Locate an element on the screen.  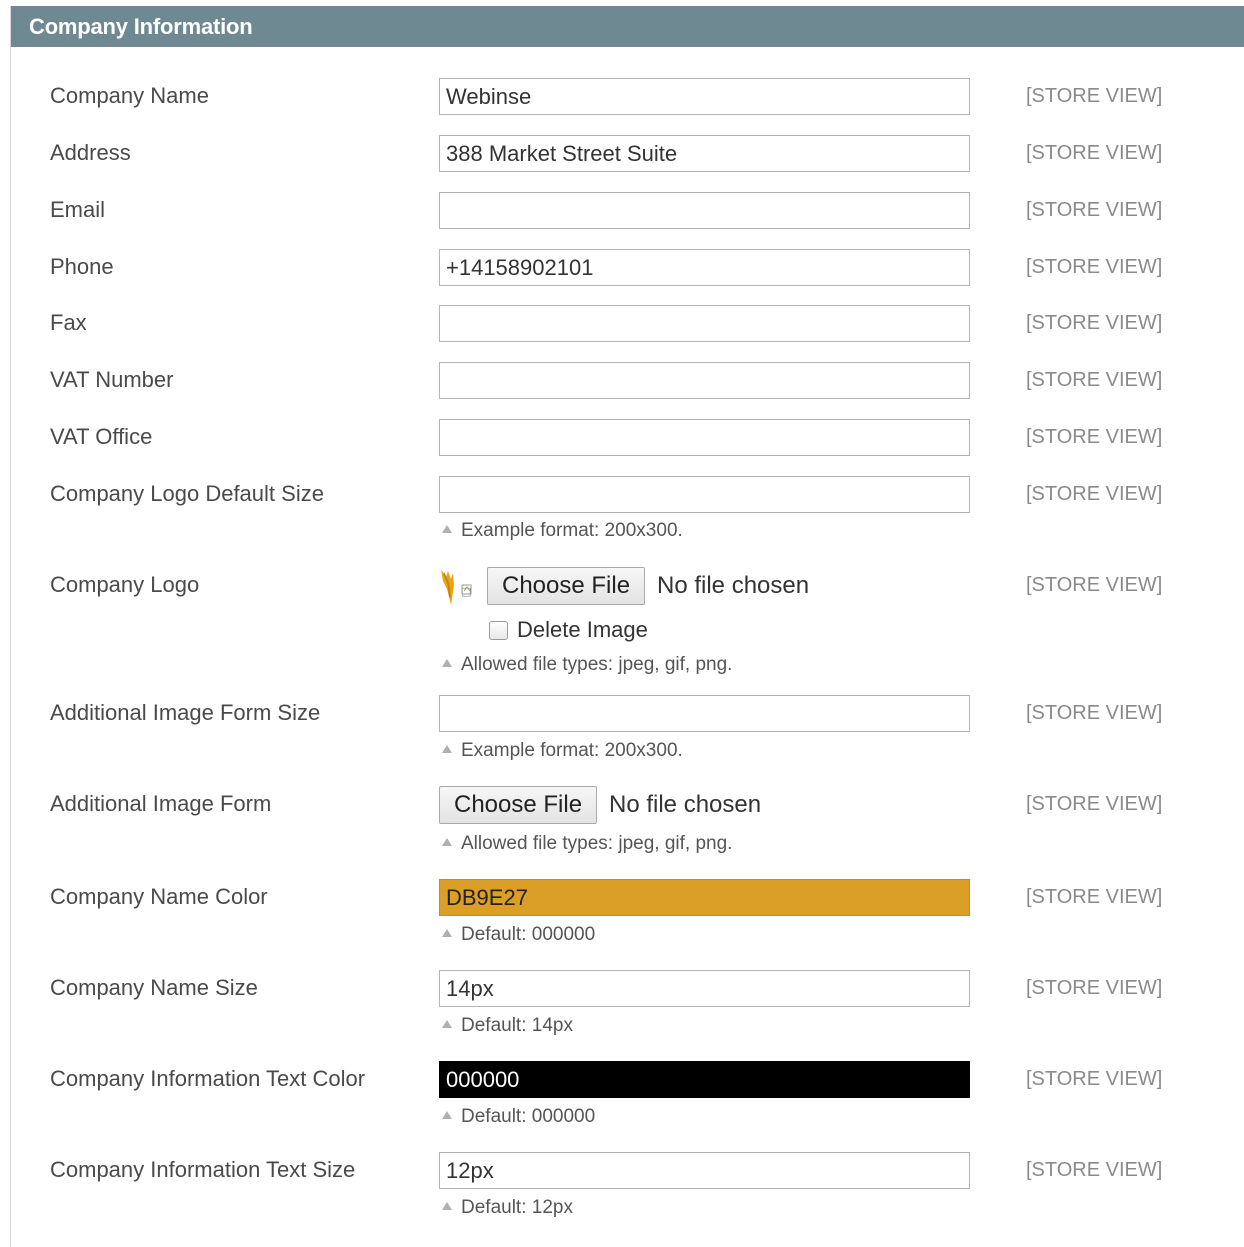
broken-image-icon: □ is located at coordinates (462, 587).